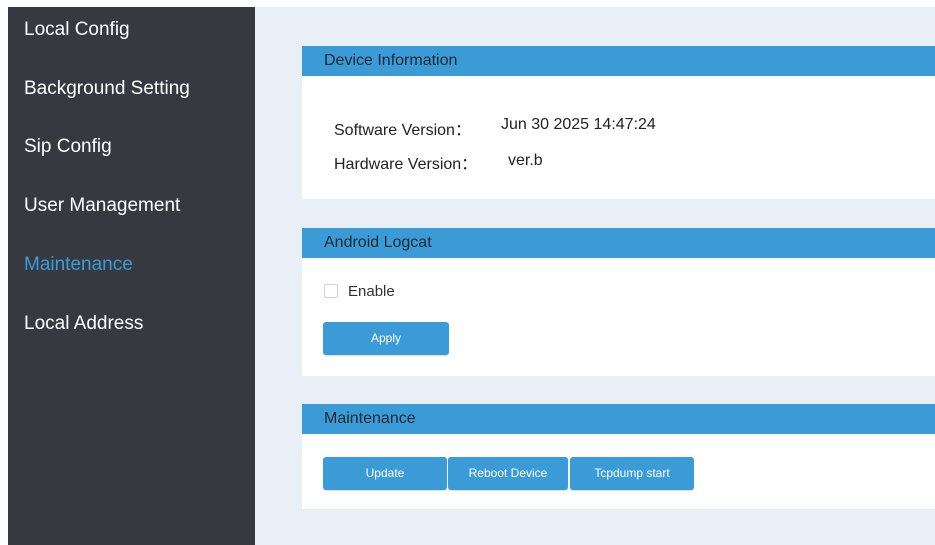  Describe the element at coordinates (77, 30) in the screenshot. I see `sidebar-item-local-config: Local Config` at that location.